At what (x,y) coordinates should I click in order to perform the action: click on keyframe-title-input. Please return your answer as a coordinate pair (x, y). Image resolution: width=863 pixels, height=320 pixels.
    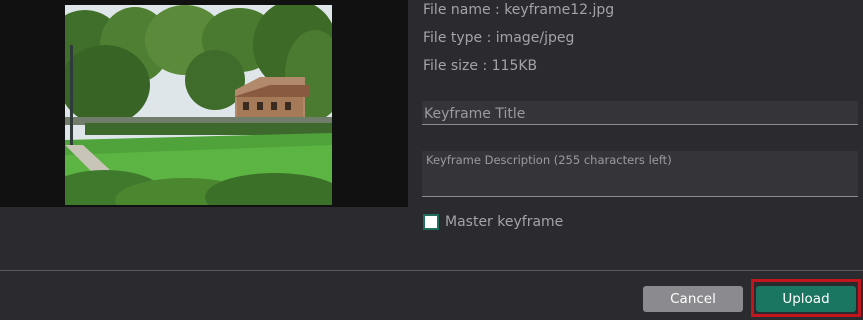
    Looking at the image, I should click on (640, 113).